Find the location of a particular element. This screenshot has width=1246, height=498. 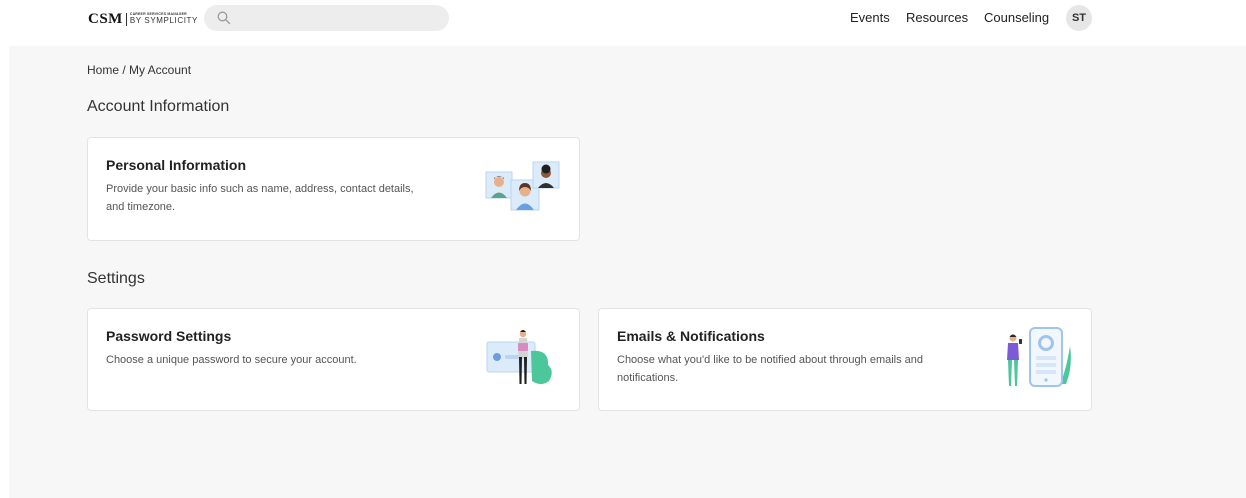

user-avatar: ST is located at coordinates (1079, 18).